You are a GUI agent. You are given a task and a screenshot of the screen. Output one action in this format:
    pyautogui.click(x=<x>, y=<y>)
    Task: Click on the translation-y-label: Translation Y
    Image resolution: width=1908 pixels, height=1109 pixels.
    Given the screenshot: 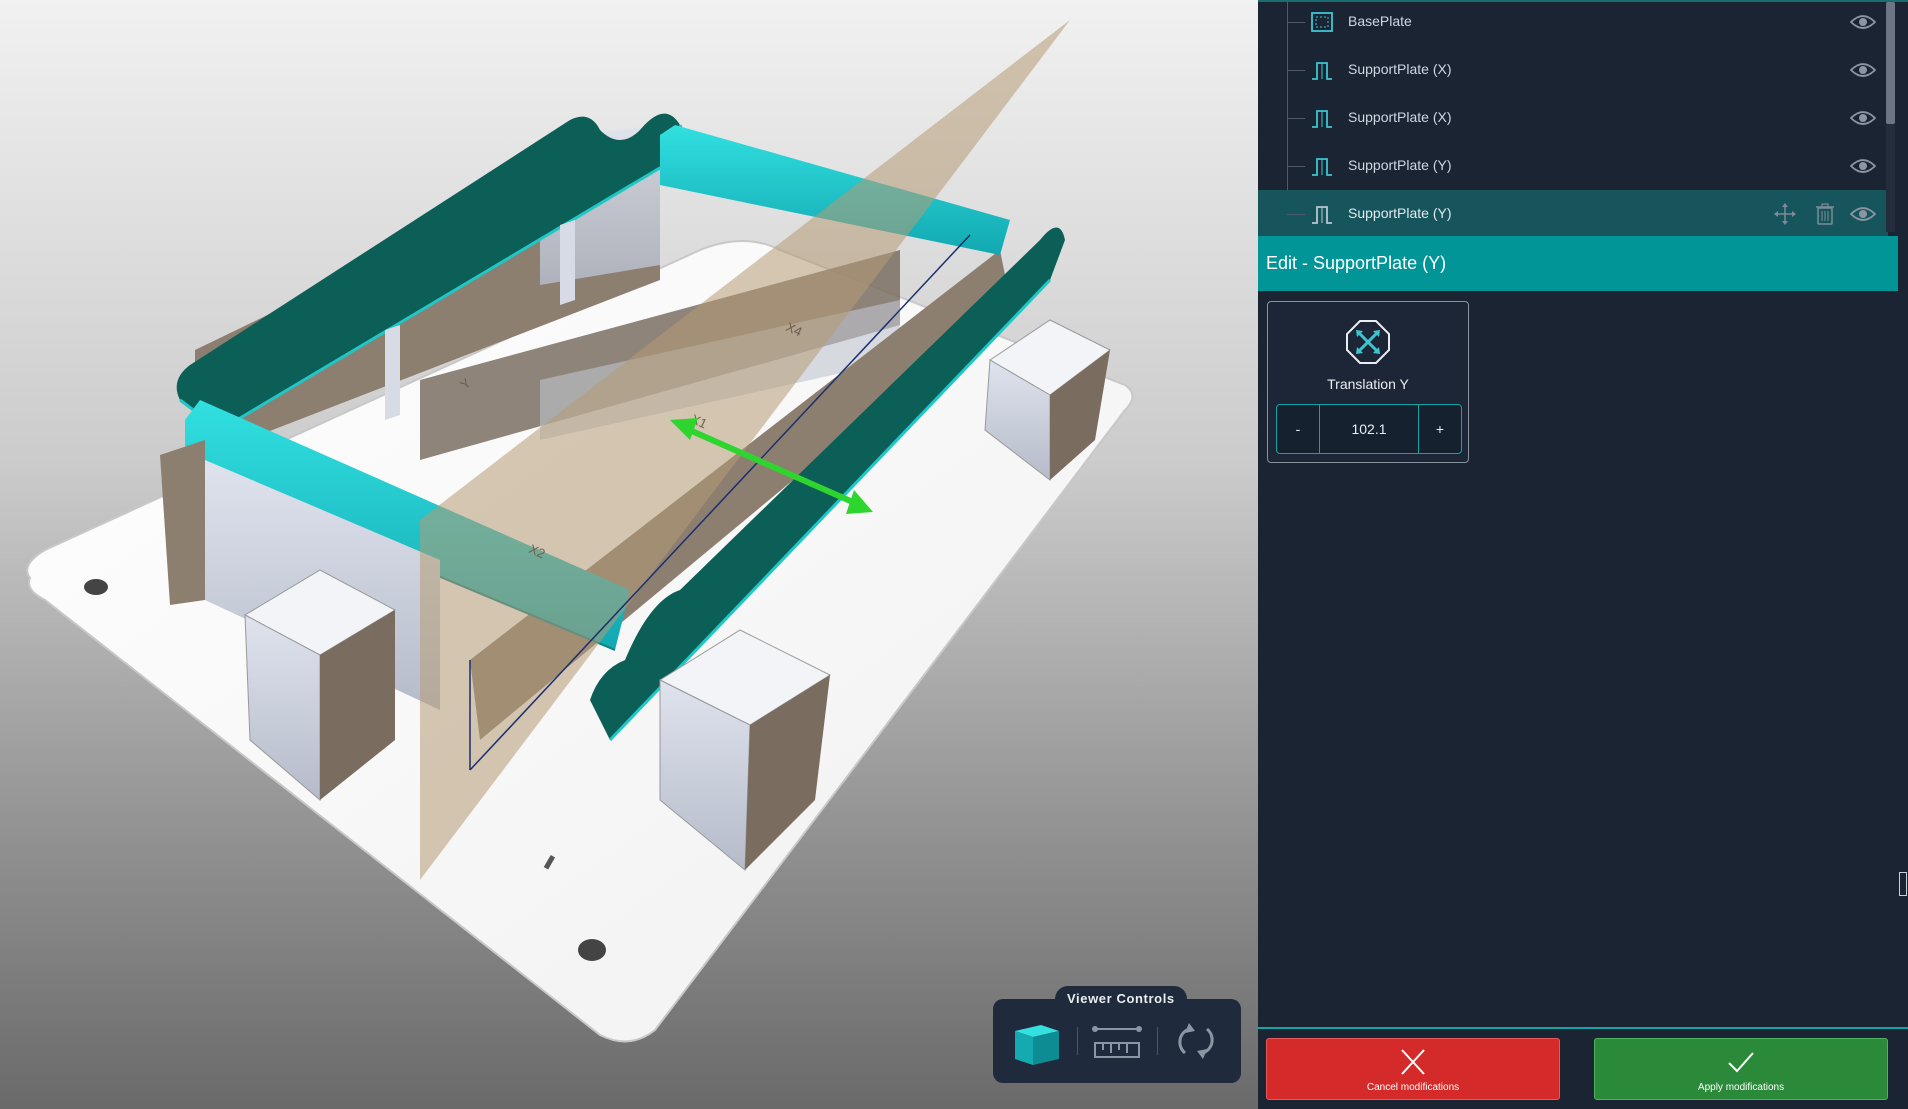 What is the action you would take?
    pyautogui.click(x=1368, y=384)
    